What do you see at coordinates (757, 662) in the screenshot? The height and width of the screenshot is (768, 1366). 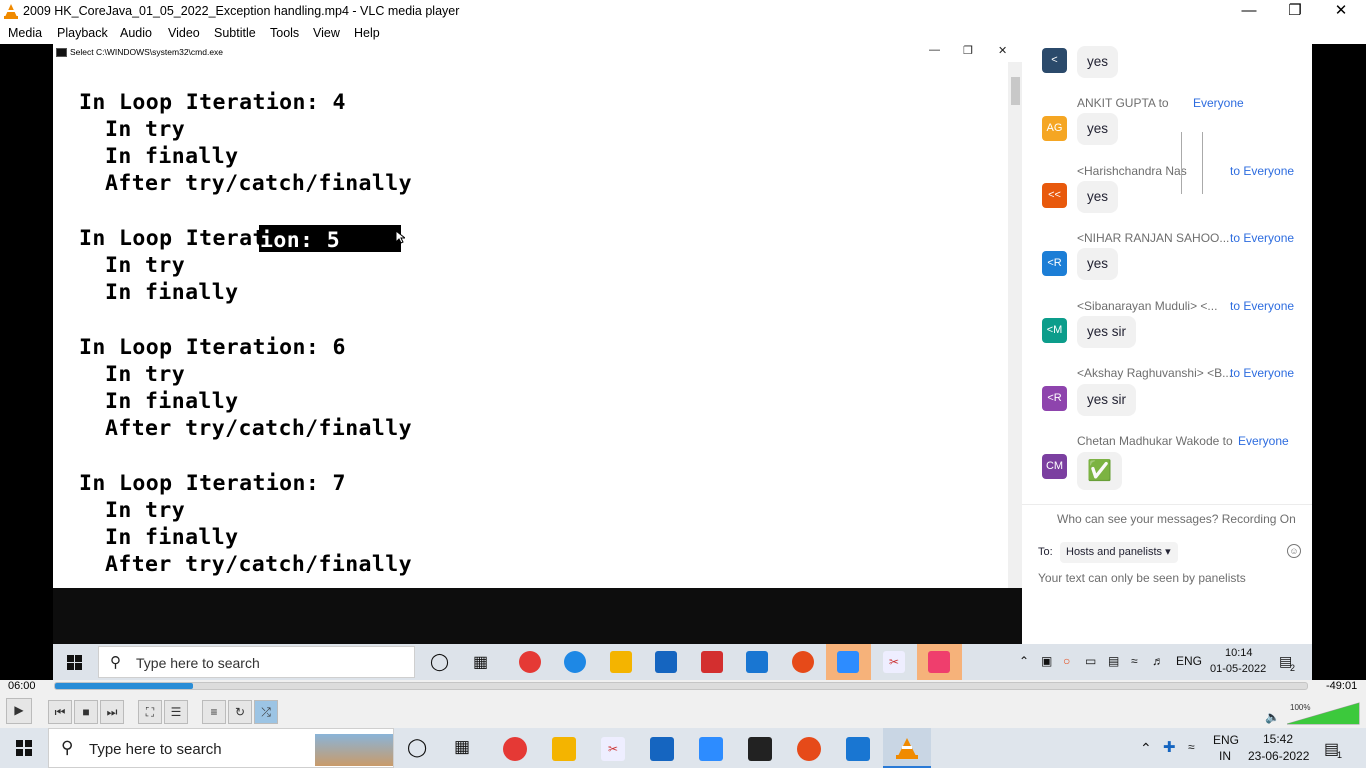 I see `mail-icon` at bounding box center [757, 662].